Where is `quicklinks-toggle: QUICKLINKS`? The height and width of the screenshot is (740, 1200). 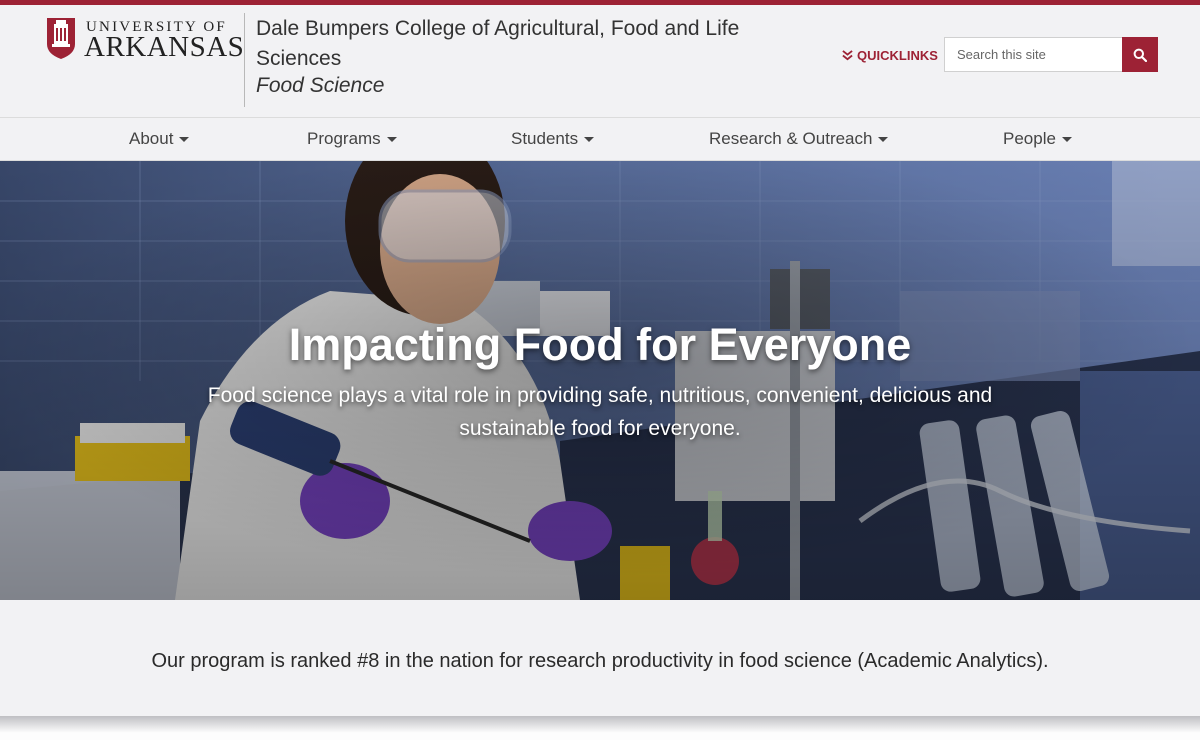 quicklinks-toggle: QUICKLINKS is located at coordinates (890, 55).